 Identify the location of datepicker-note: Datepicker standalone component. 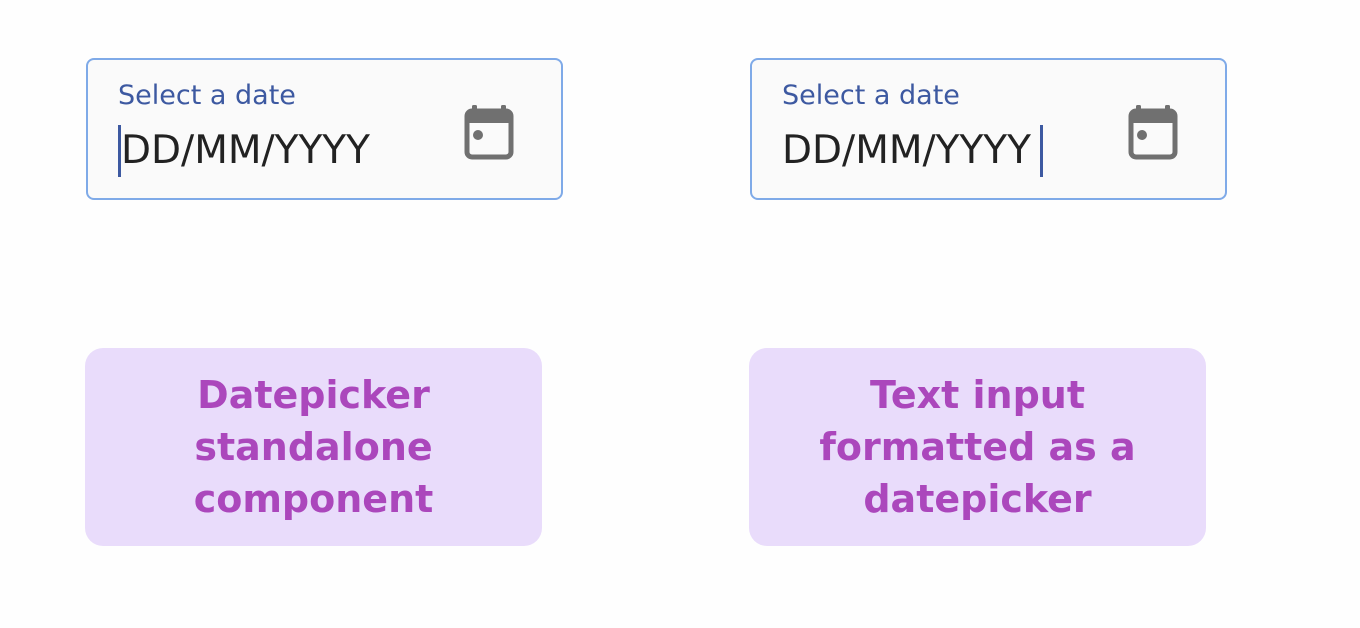
(313, 447).